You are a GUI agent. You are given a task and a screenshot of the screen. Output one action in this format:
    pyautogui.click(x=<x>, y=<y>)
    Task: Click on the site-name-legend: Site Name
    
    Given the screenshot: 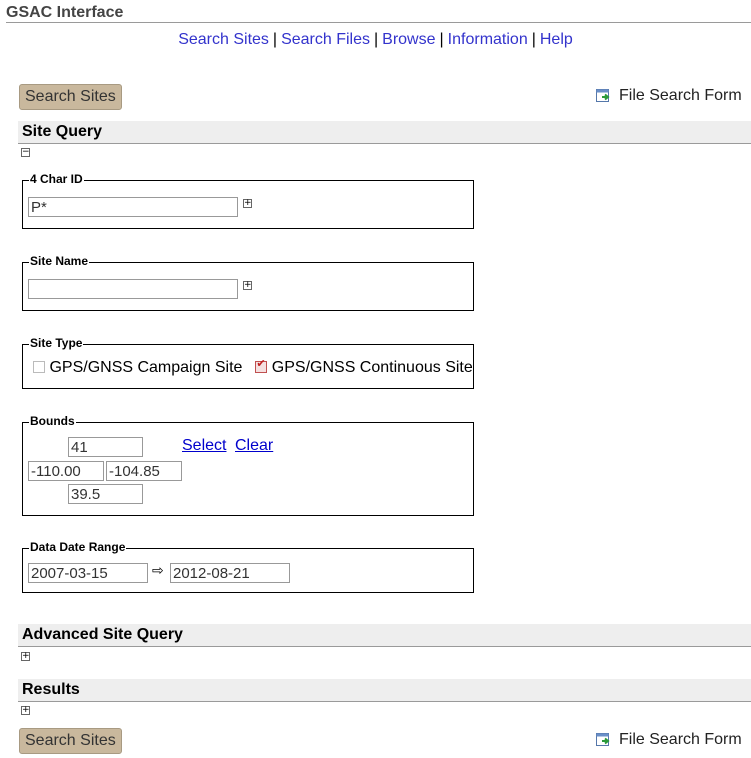 What is the action you would take?
    pyautogui.click(x=59, y=261)
    